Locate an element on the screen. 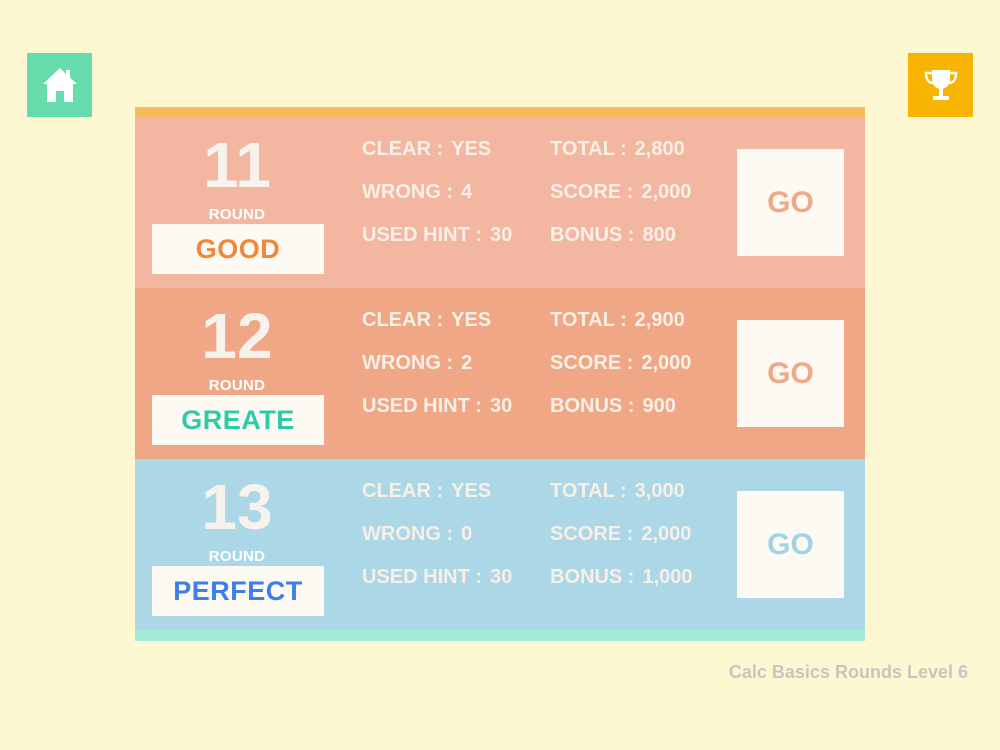 The height and width of the screenshot is (750, 1000). stat-total-value: 2,900 is located at coordinates (659, 320).